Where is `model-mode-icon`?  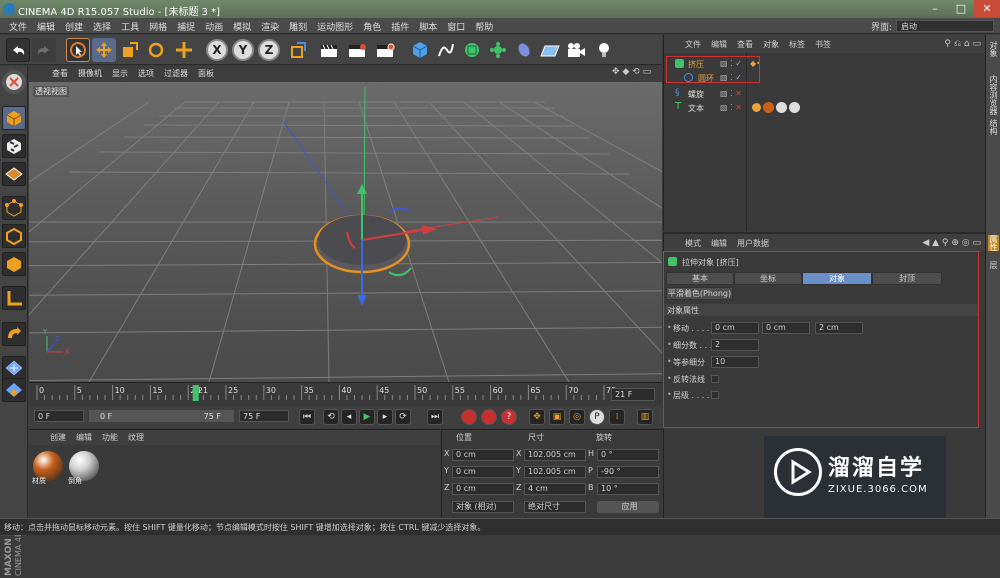 model-mode-icon is located at coordinates (14, 118).